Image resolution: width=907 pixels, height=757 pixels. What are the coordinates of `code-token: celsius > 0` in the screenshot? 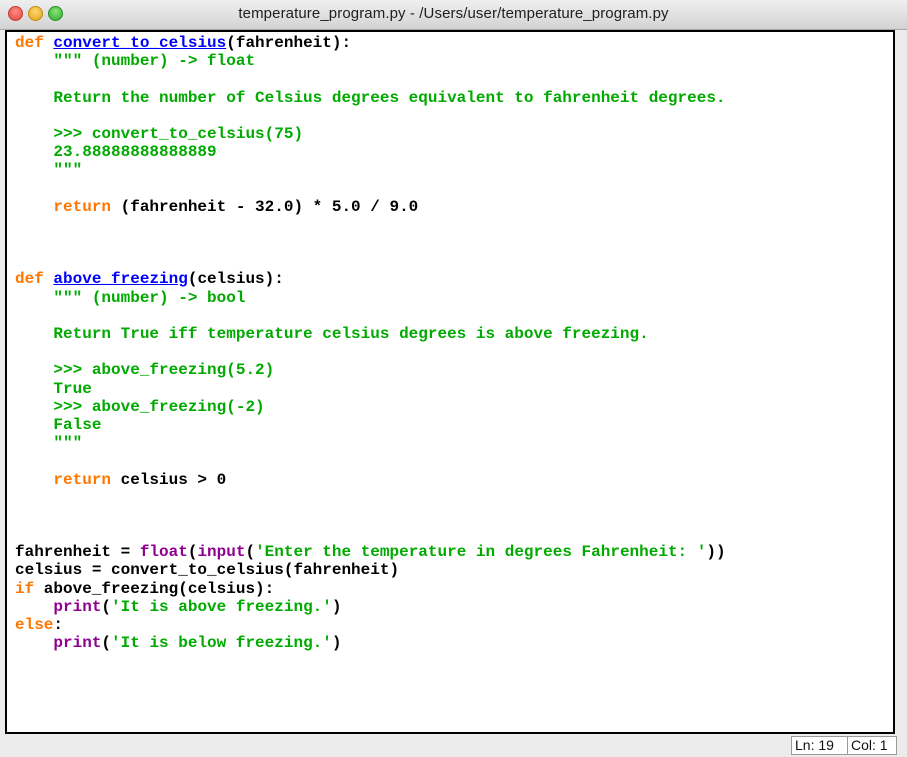 It's located at (169, 479).